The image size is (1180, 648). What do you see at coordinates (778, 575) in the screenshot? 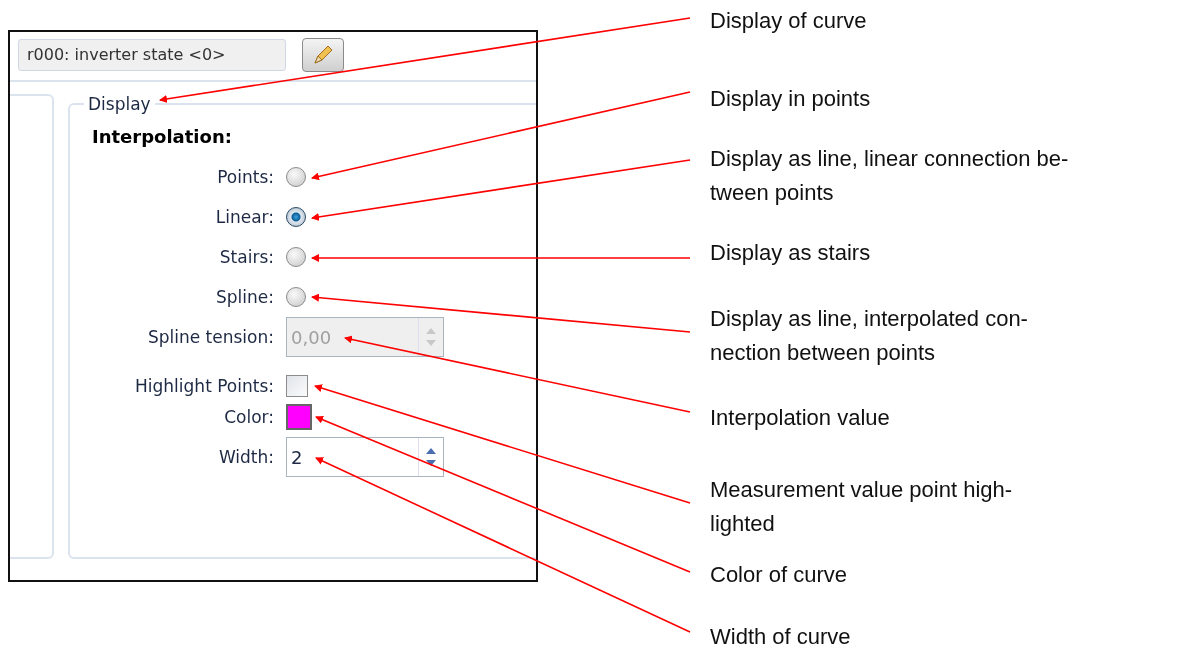
I see `callout-text: Color of curve` at bounding box center [778, 575].